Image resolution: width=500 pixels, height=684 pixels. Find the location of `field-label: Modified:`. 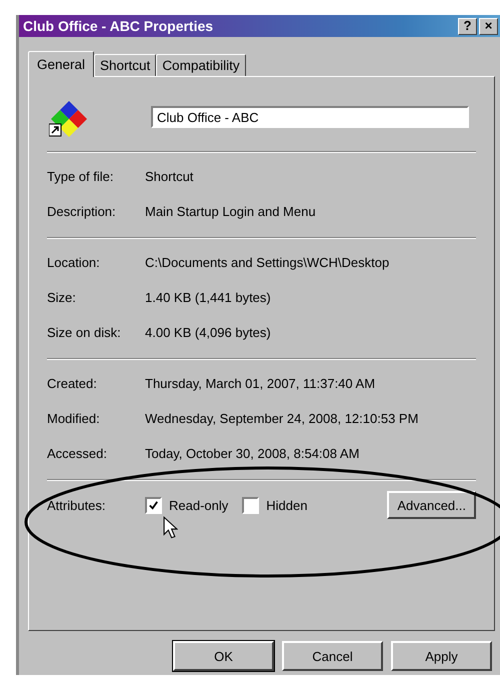

field-label: Modified: is located at coordinates (74, 418).